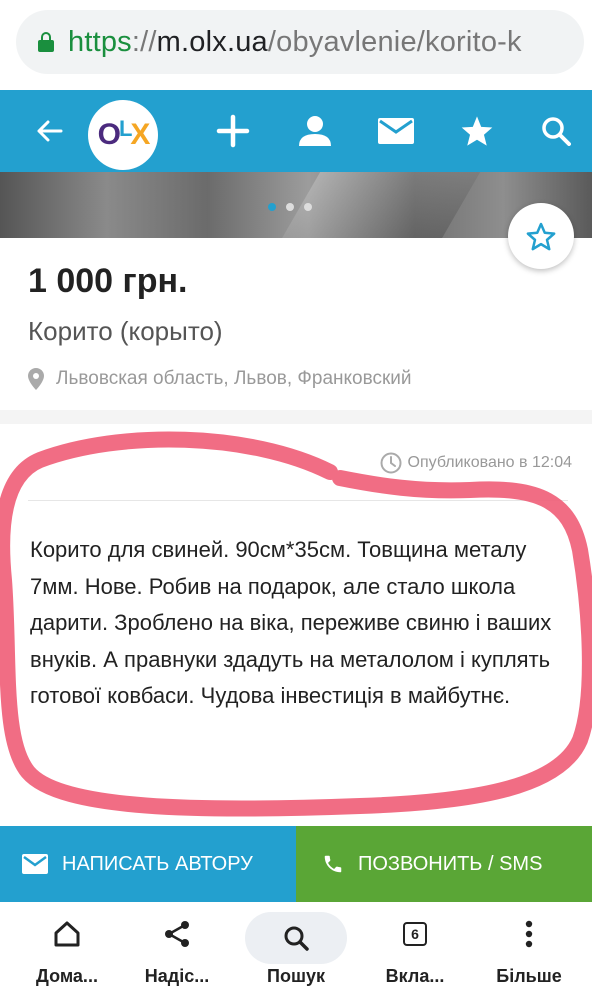 The image size is (592, 1005). What do you see at coordinates (296, 417) in the screenshot?
I see `section-divider` at bounding box center [296, 417].